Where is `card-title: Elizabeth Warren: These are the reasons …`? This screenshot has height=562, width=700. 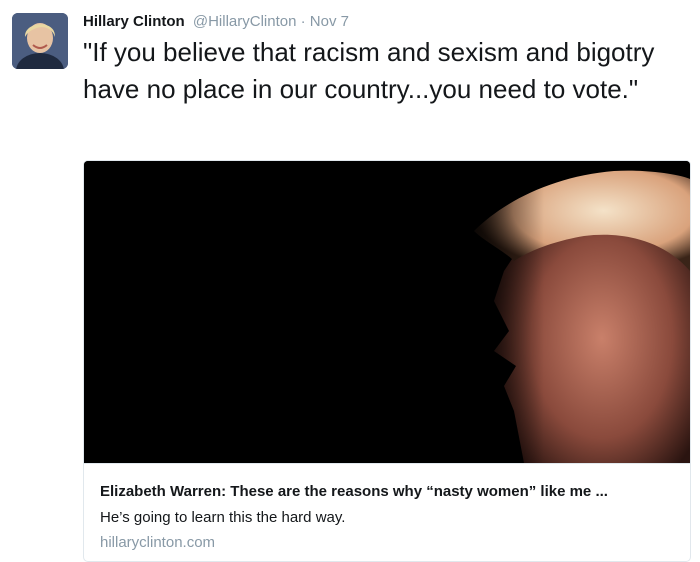
card-title: Elizabeth Warren: These are the reasons … is located at coordinates (390, 491).